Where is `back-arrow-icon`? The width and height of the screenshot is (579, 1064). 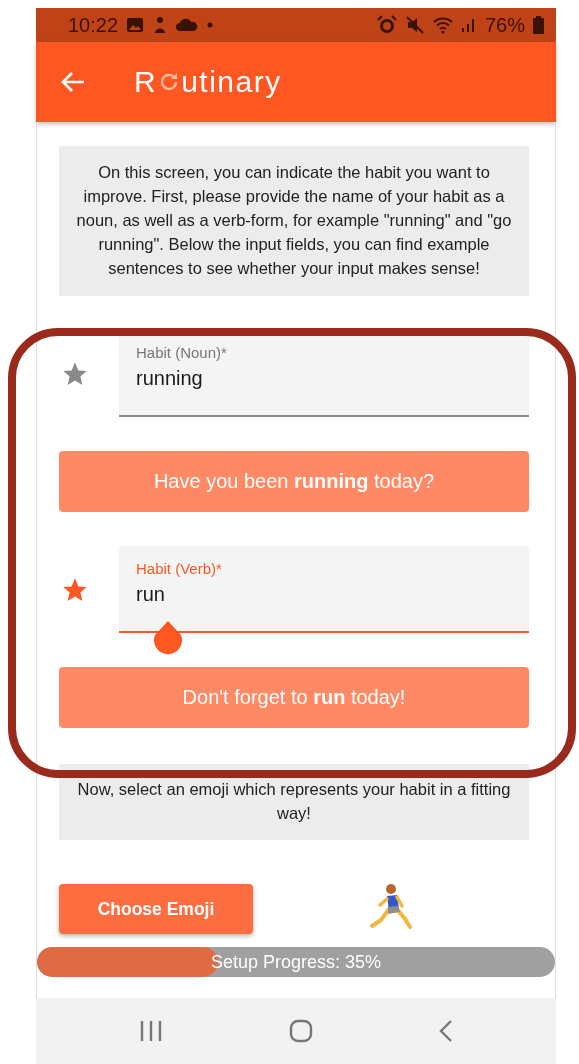 back-arrow-icon is located at coordinates (73, 82).